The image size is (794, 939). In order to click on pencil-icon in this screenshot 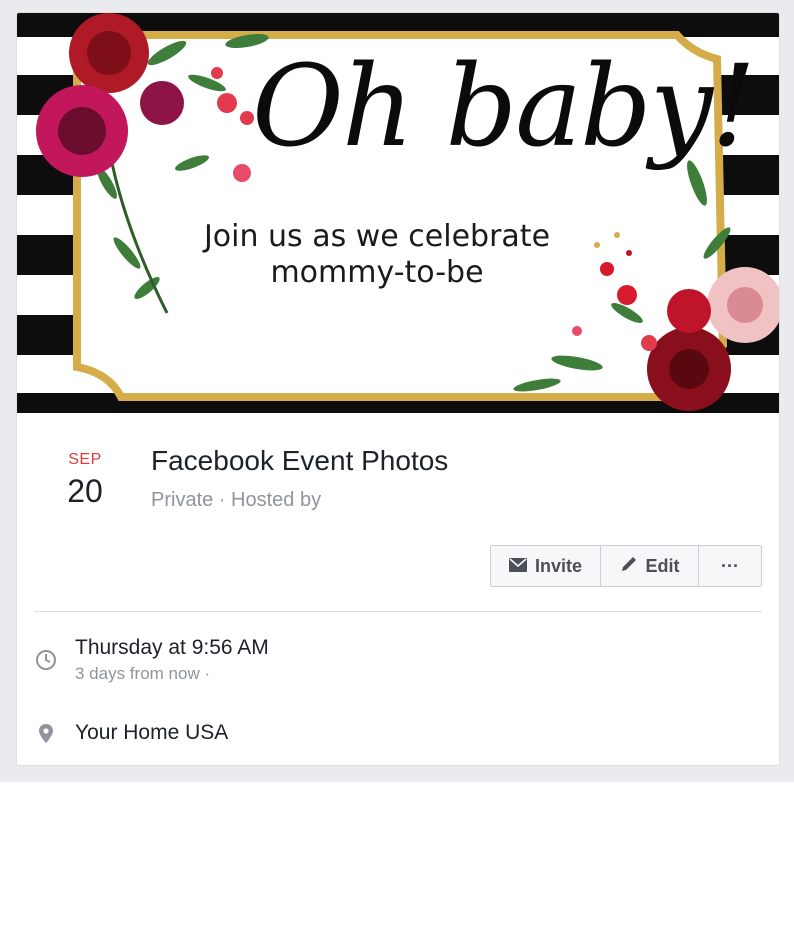, I will do `click(629, 566)`.